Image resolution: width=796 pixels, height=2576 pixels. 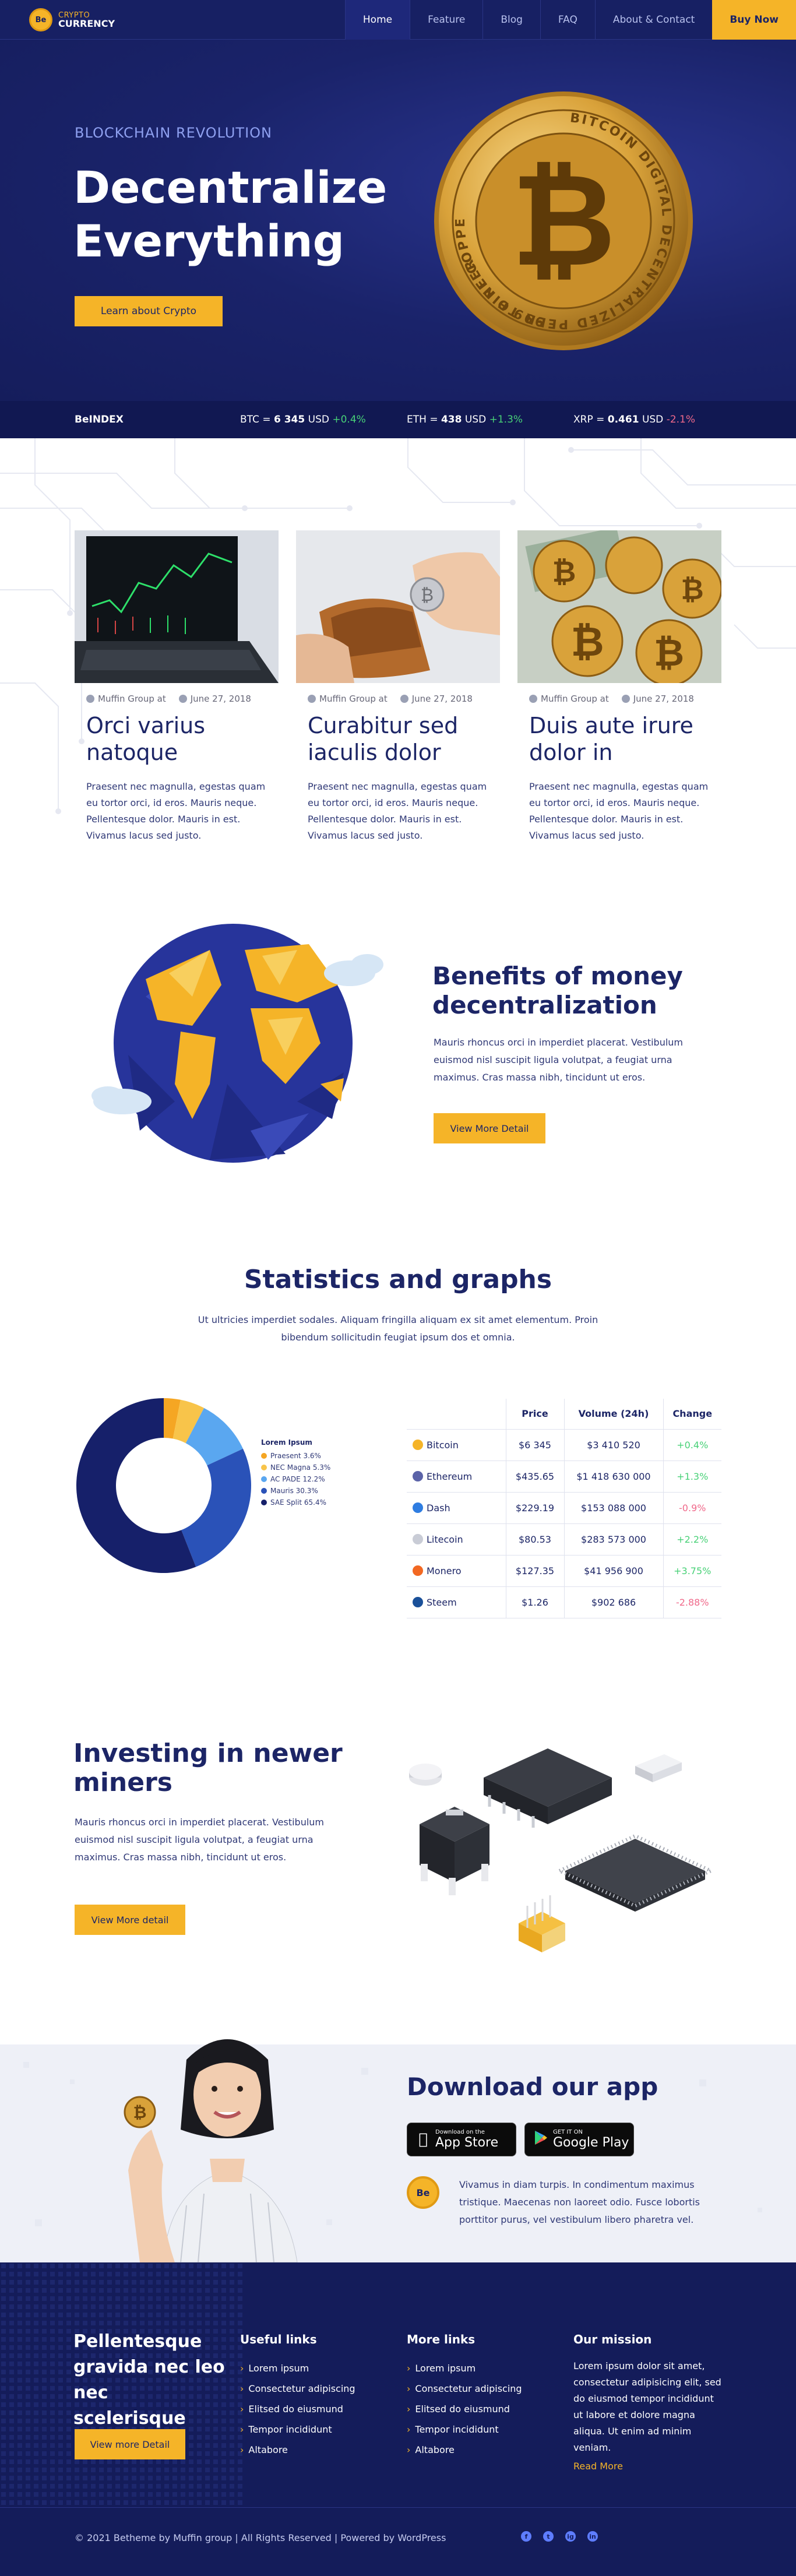 I want to click on view-more-detail-miners-button: View More detail, so click(x=130, y=1920).